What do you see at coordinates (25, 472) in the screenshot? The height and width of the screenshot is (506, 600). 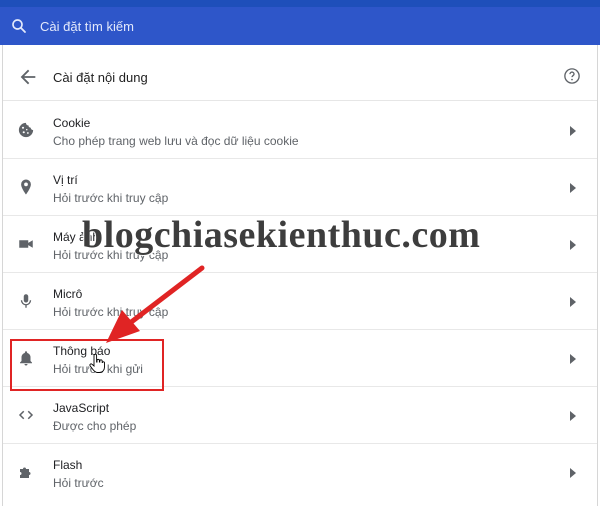 I see `puzzle-icon` at bounding box center [25, 472].